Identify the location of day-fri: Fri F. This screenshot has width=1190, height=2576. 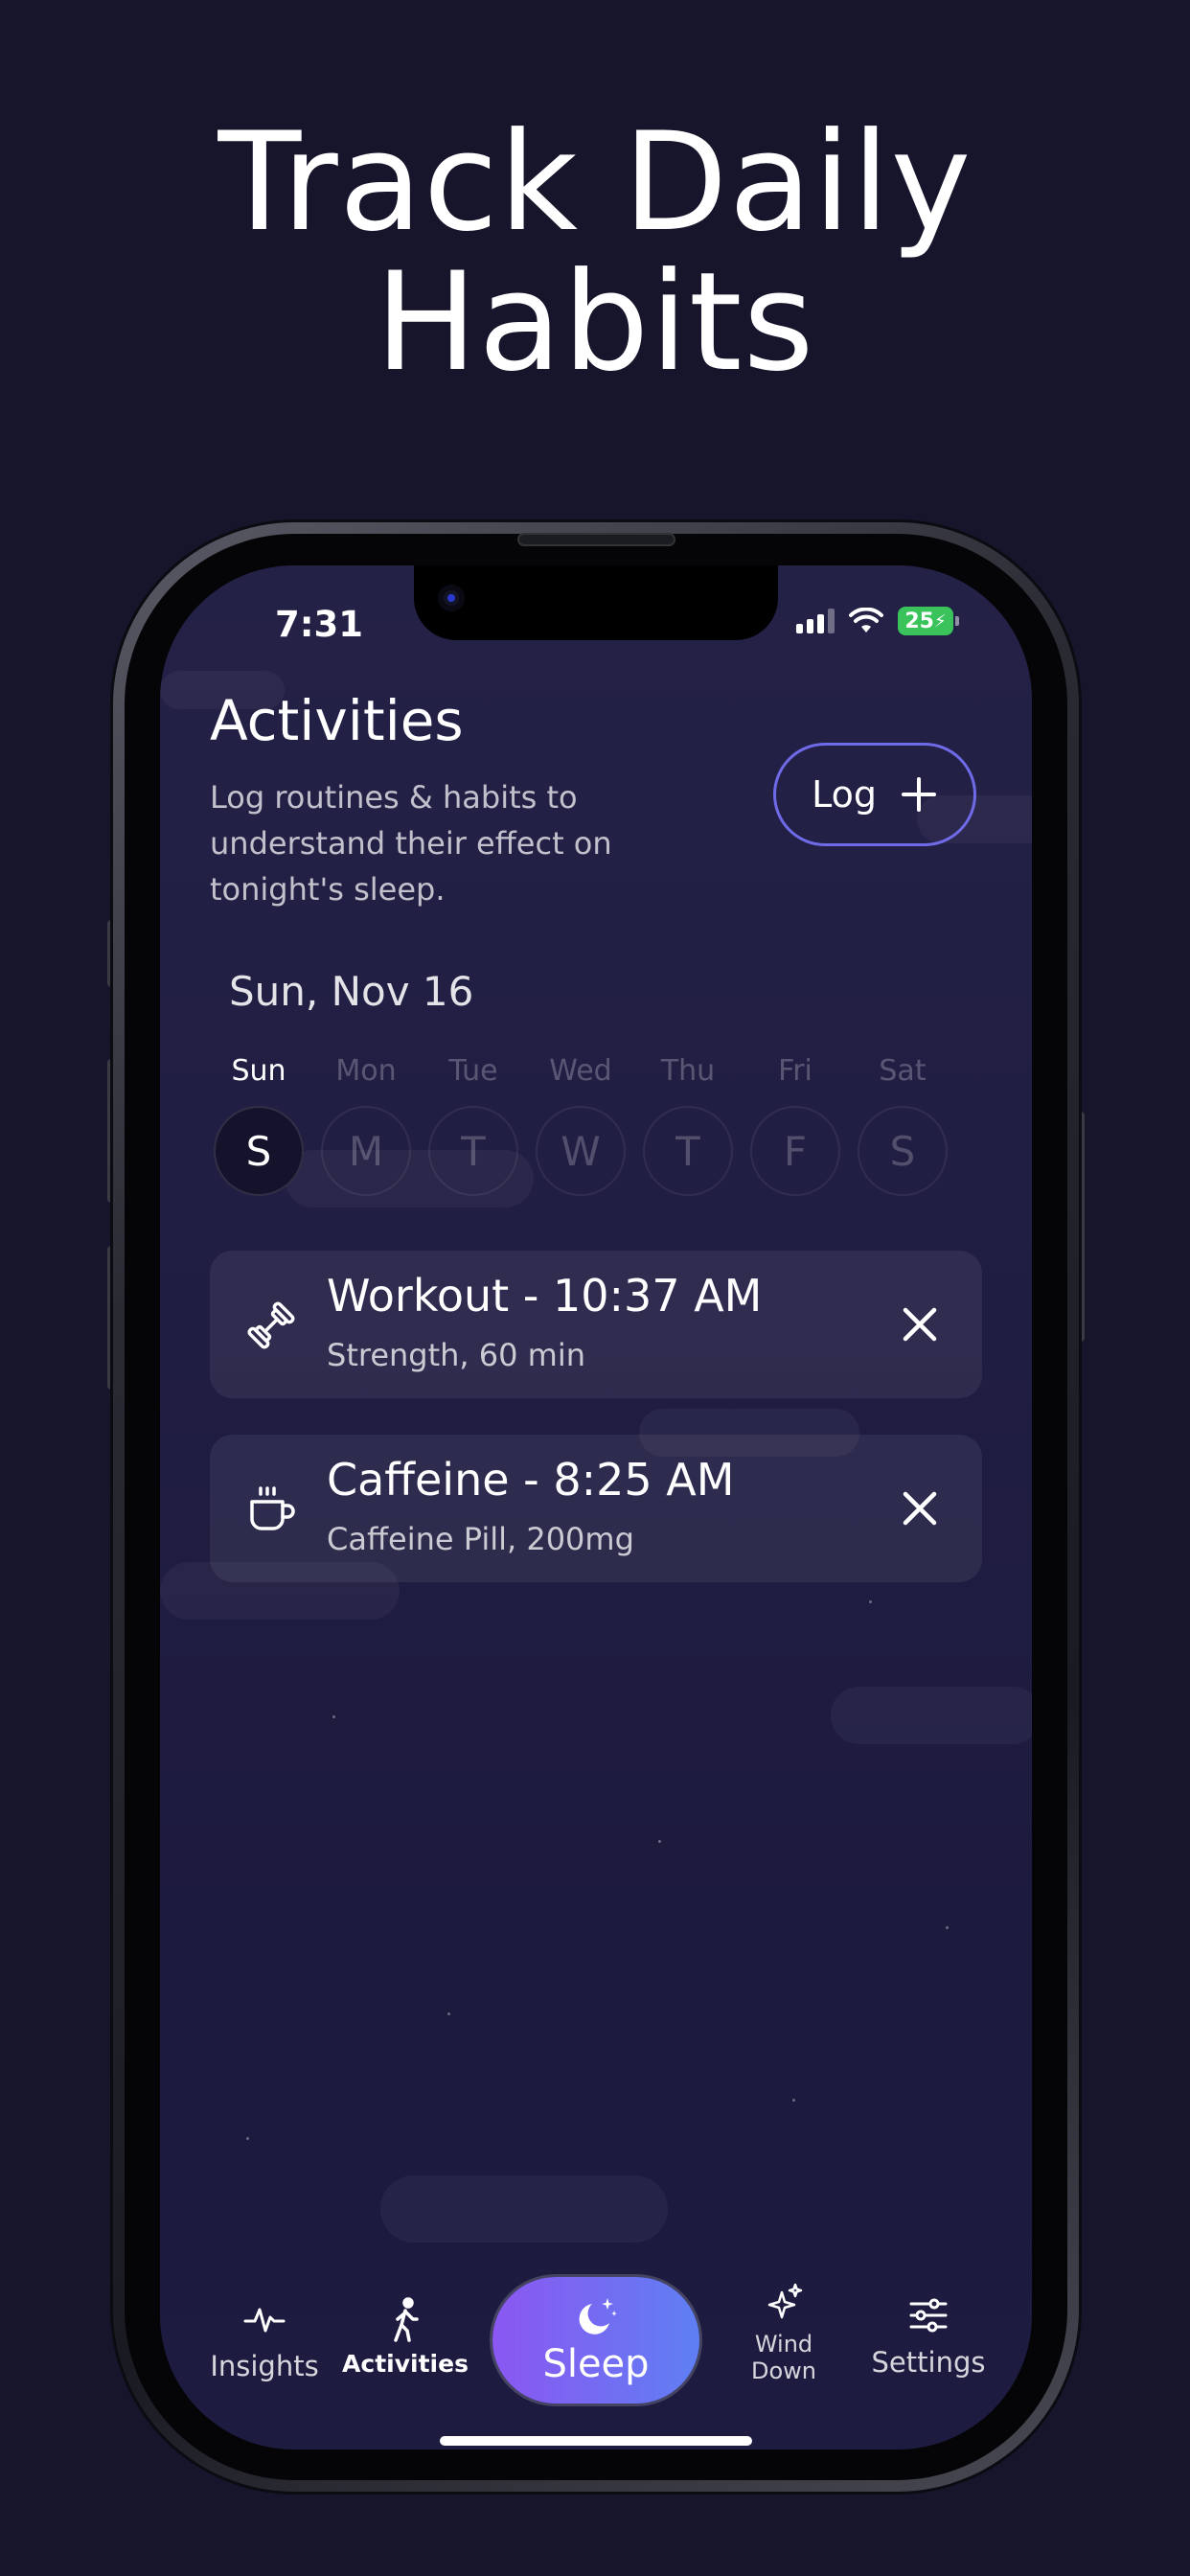
(795, 1125).